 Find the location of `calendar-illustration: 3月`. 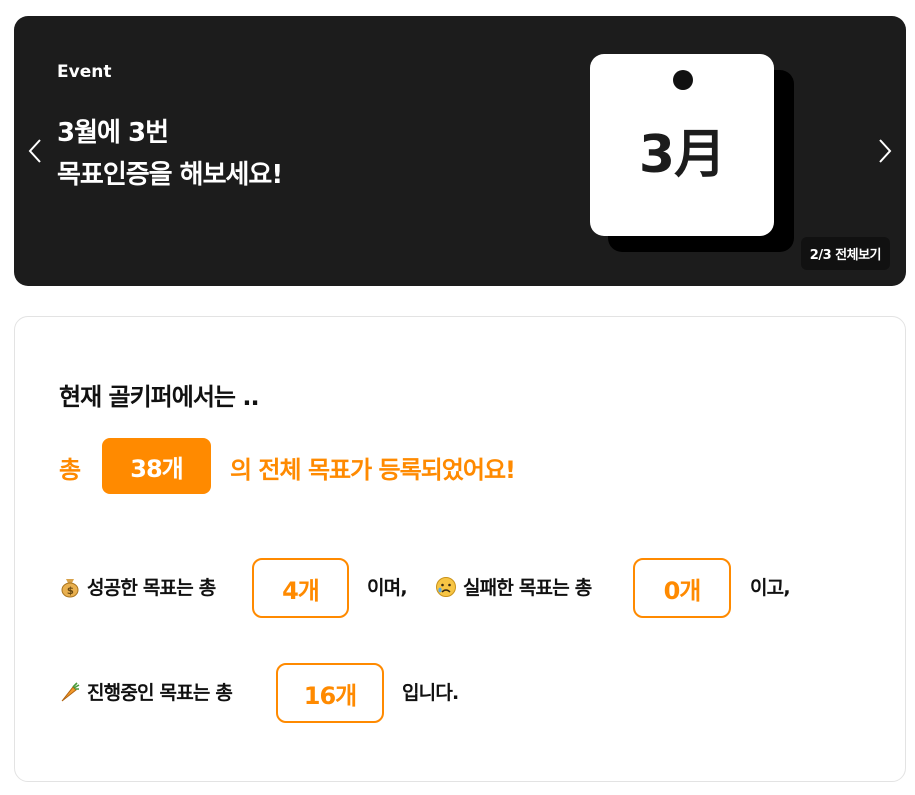

calendar-illustration: 3月 is located at coordinates (682, 145).